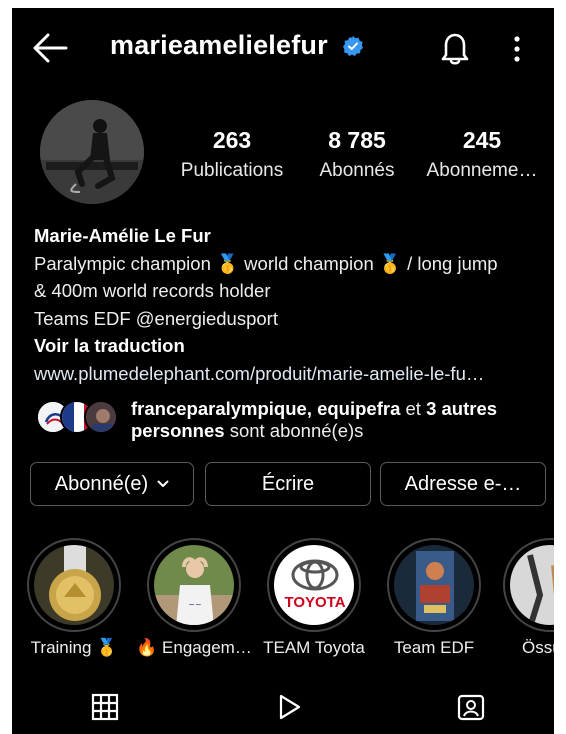  What do you see at coordinates (101, 417) in the screenshot?
I see `follower-avatar-other` at bounding box center [101, 417].